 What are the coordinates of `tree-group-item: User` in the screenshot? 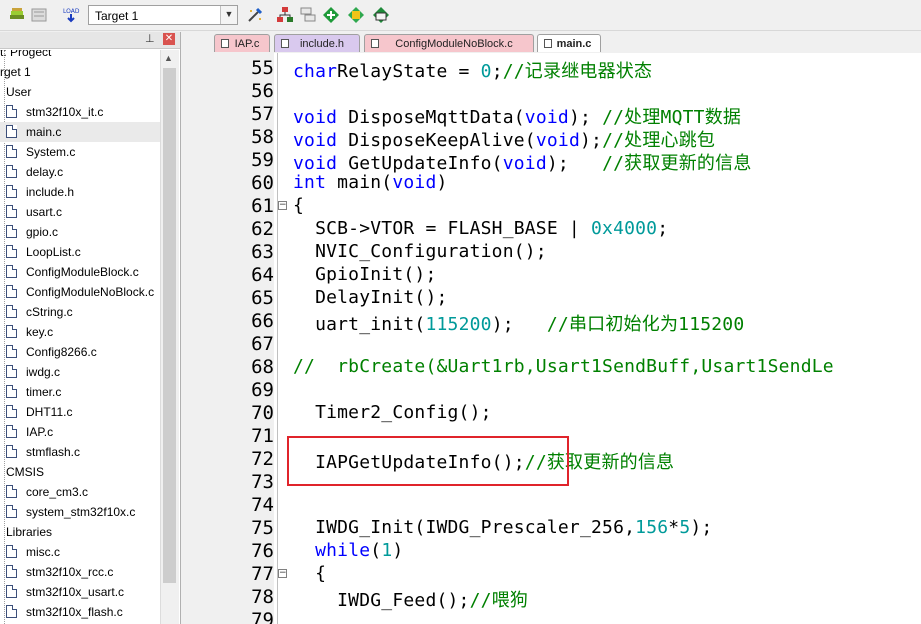 It's located at (80, 92).